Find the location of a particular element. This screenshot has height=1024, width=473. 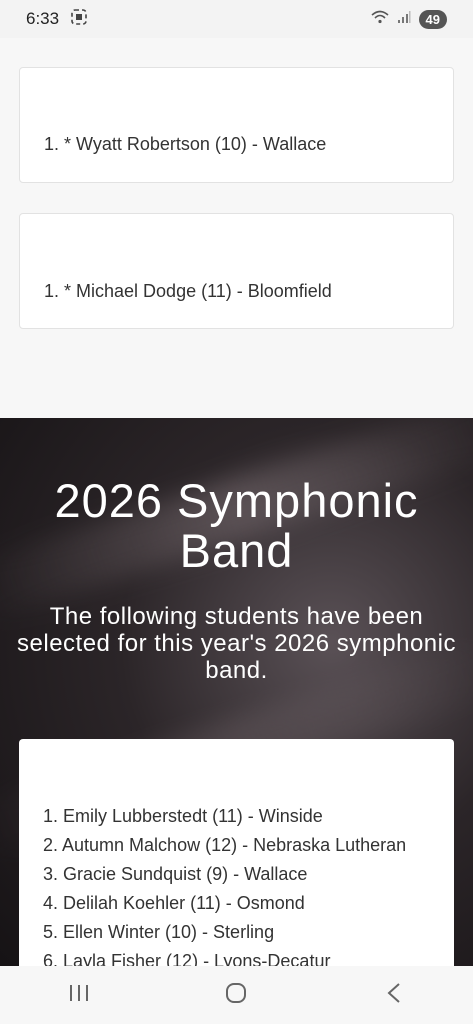

result-card-2: 1. * Michael Dodge (11) - Bloomfield is located at coordinates (236, 271).